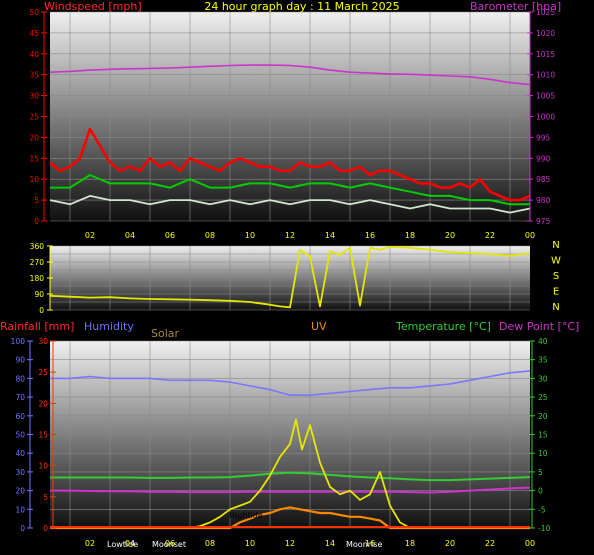 This screenshot has height=555, width=594. What do you see at coordinates (36, 200) in the screenshot?
I see `windspeed-tick-label: 5` at bounding box center [36, 200].